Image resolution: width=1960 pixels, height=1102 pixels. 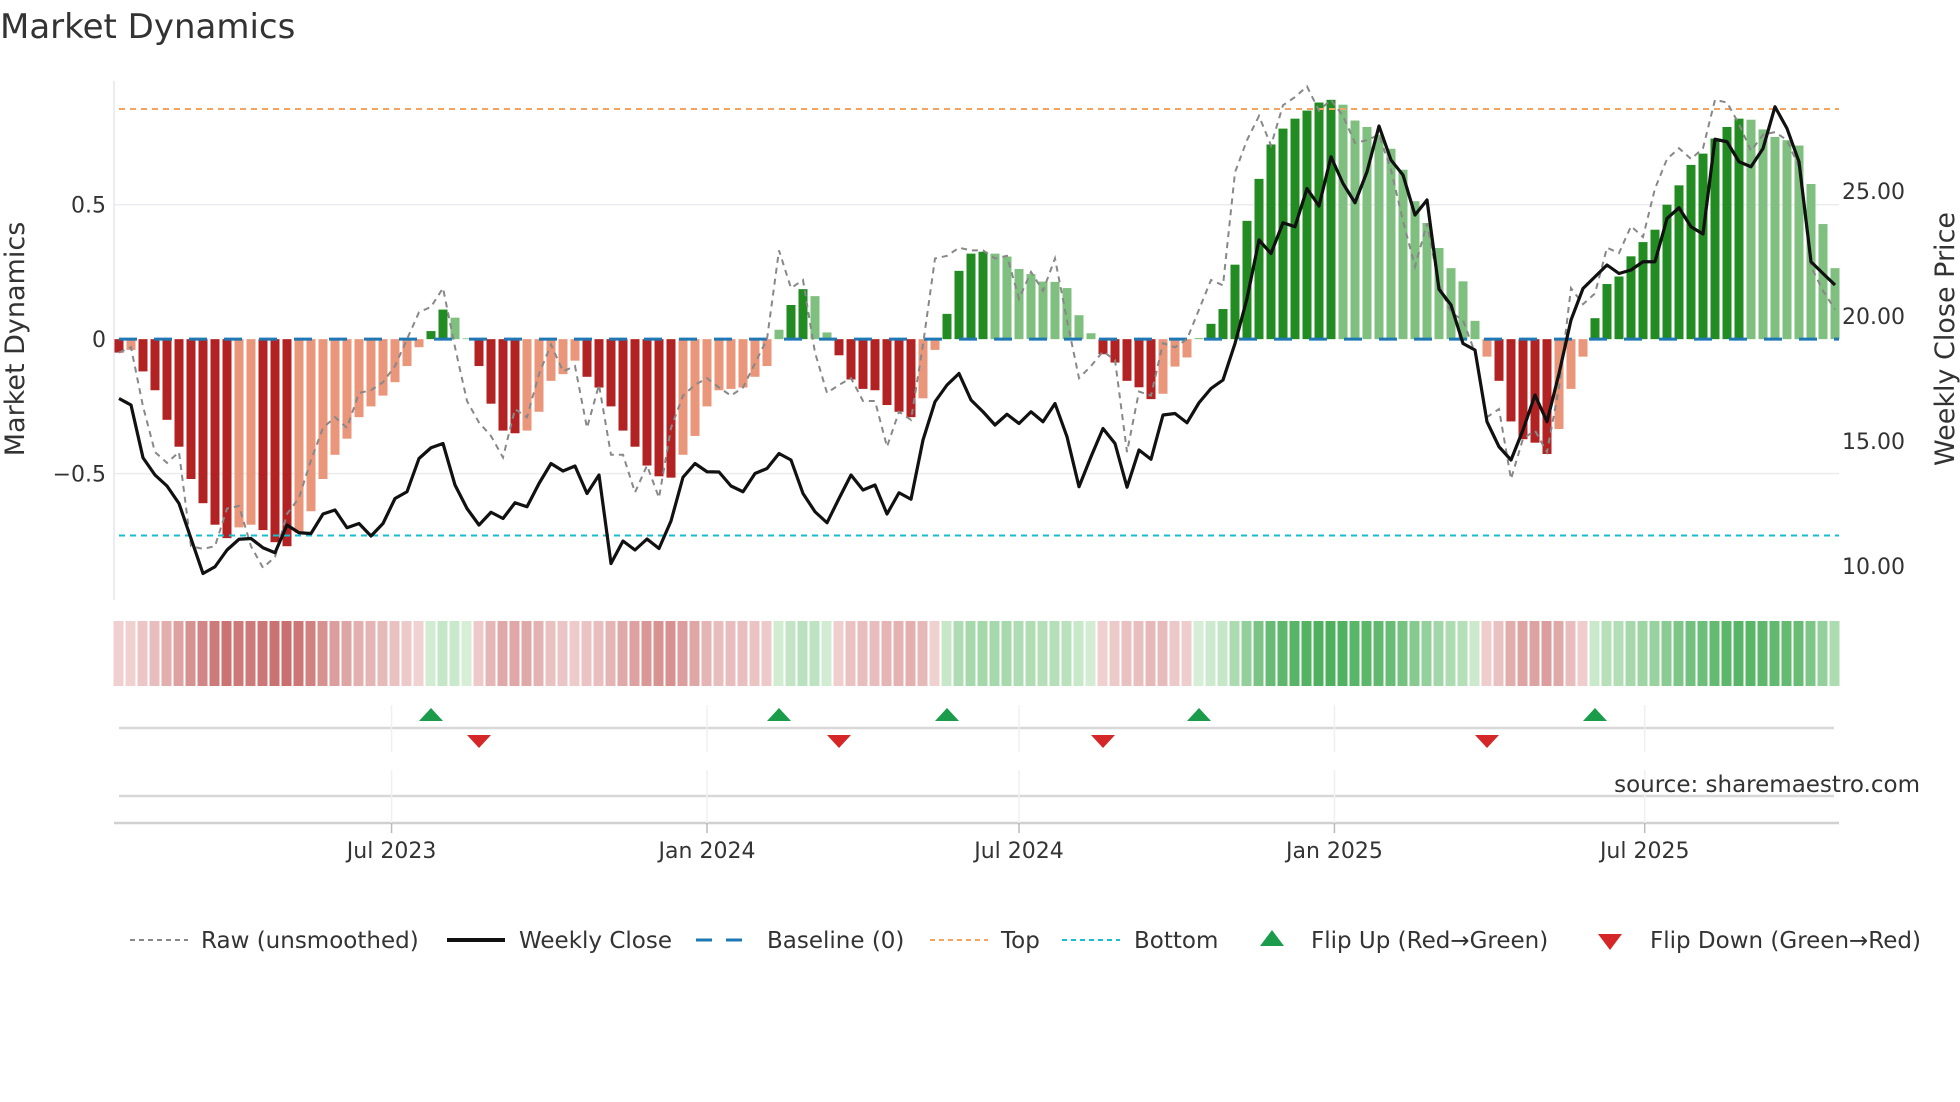 I want to click on y2-tick-label: 20.00, so click(x=1873, y=317).